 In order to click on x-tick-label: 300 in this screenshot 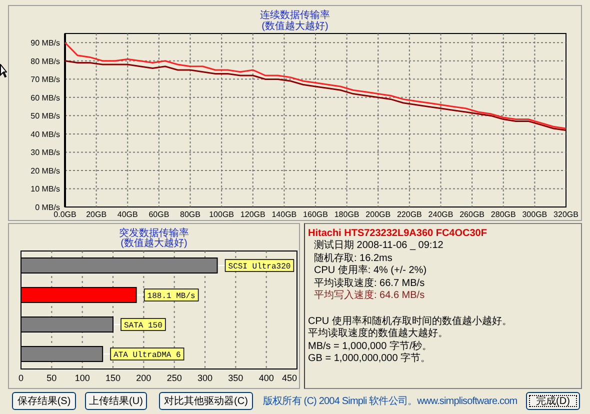, I will do `click(205, 378)`.